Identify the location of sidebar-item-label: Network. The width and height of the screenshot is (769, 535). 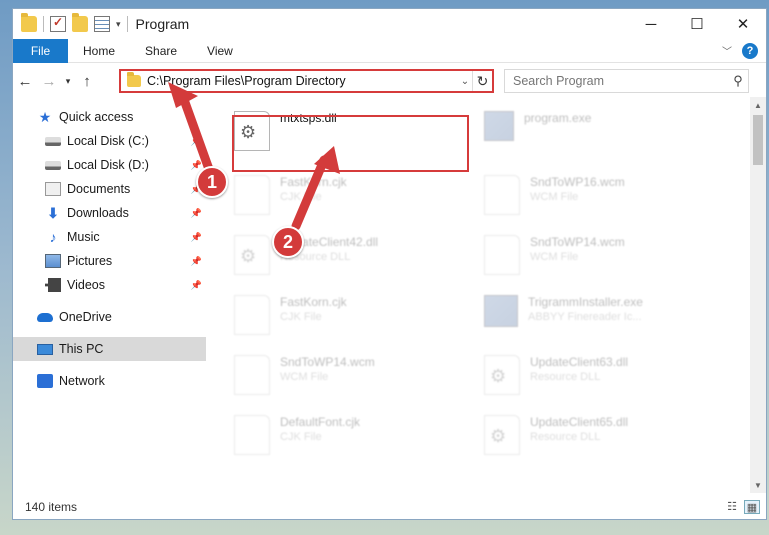
(82, 381).